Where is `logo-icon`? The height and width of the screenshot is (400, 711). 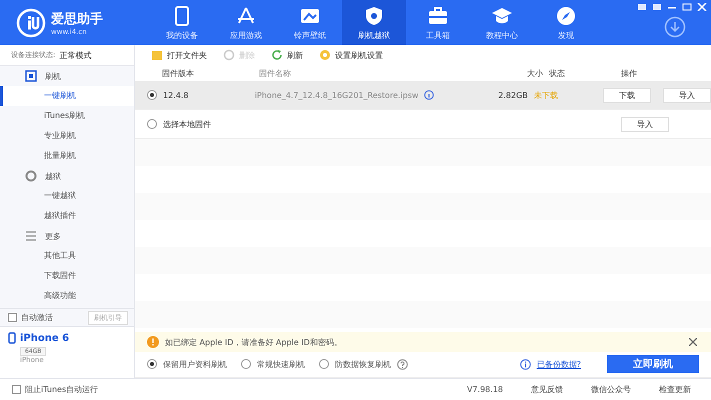 logo-icon is located at coordinates (31, 23).